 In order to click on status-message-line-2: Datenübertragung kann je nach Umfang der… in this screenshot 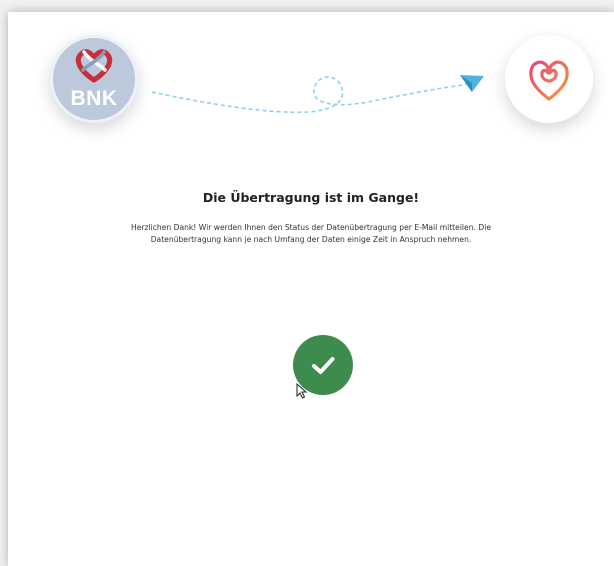, I will do `click(311, 239)`.